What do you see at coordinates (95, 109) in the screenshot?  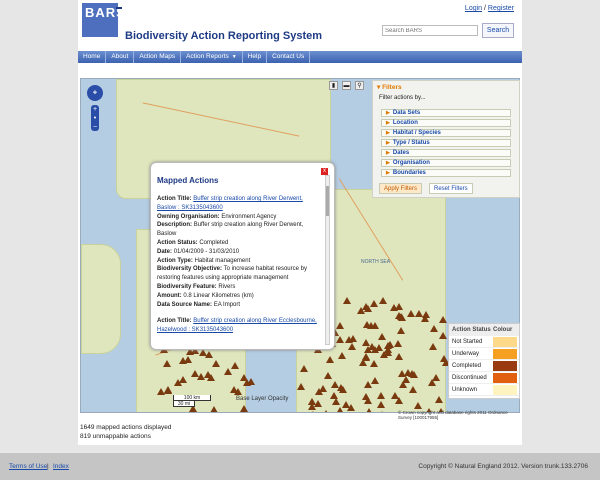 I see `zoom-in-icon: +` at bounding box center [95, 109].